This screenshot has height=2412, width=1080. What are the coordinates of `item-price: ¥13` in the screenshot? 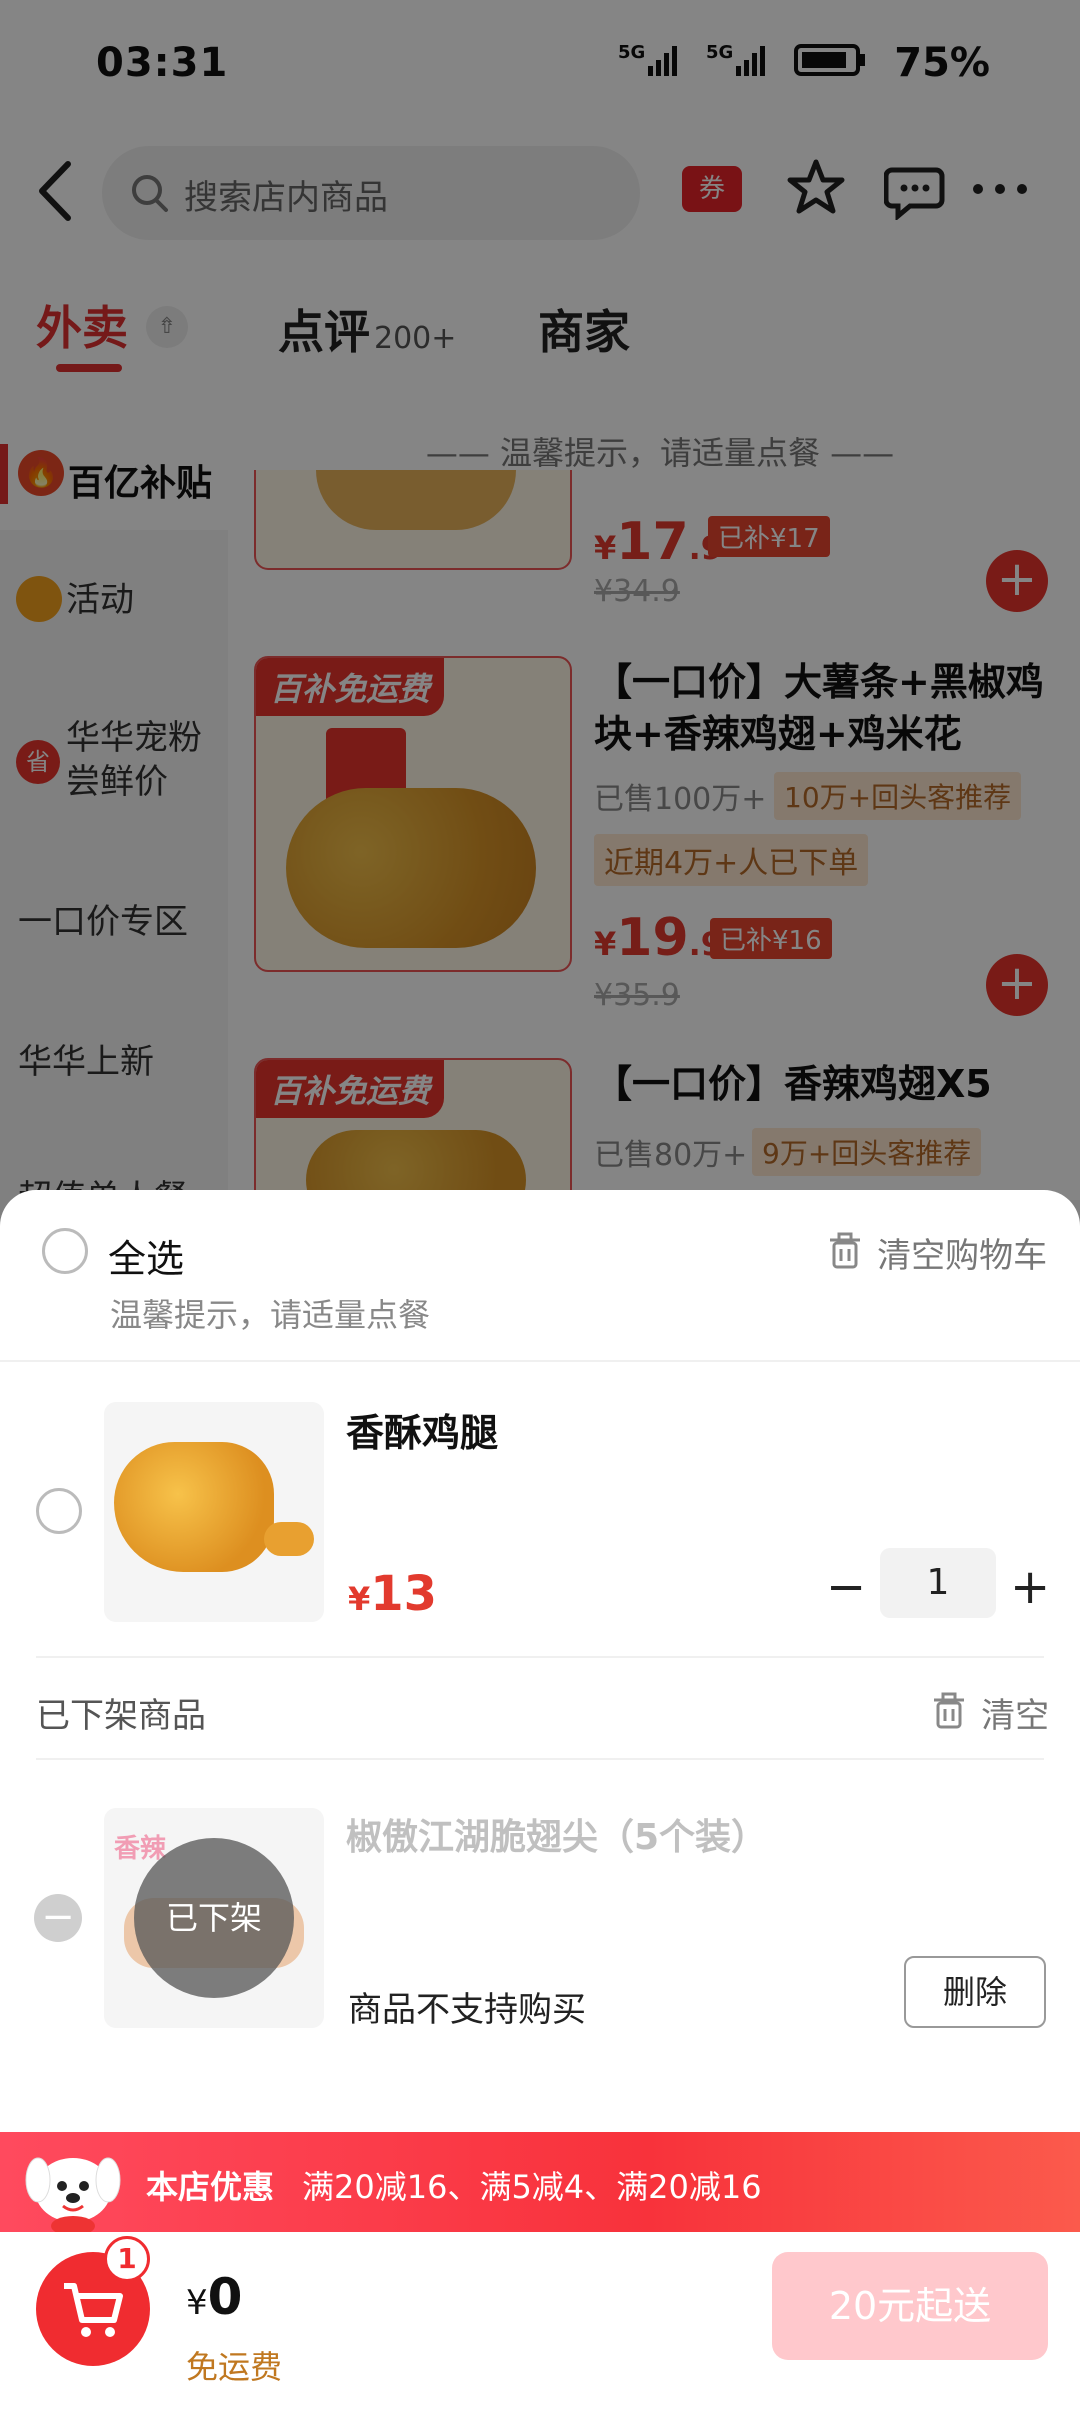 It's located at (392, 1594).